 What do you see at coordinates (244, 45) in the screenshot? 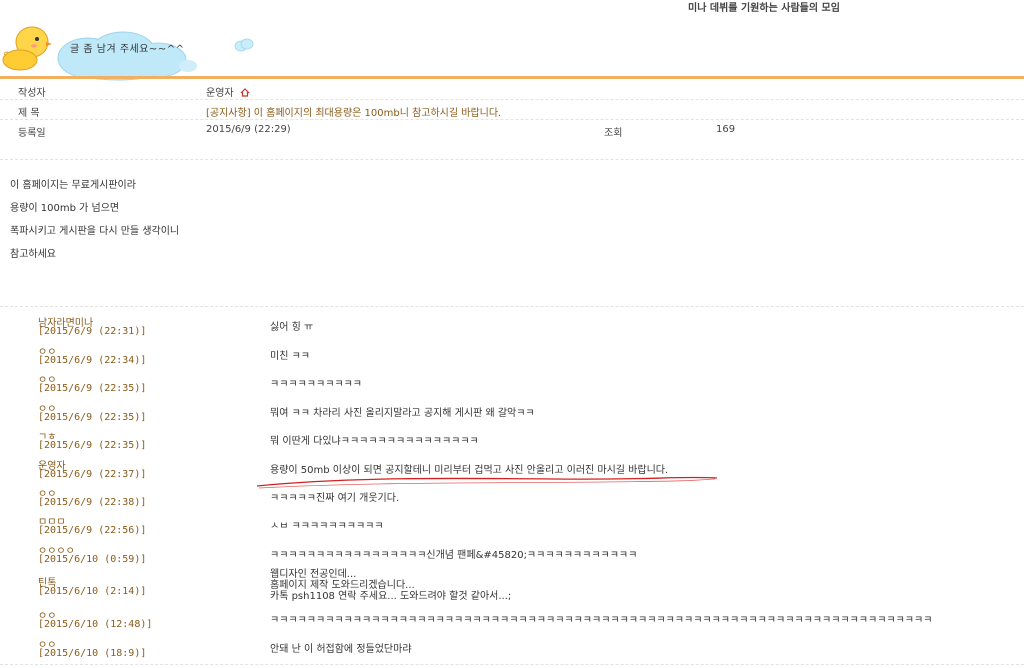
I see `small-cloud-icon` at bounding box center [244, 45].